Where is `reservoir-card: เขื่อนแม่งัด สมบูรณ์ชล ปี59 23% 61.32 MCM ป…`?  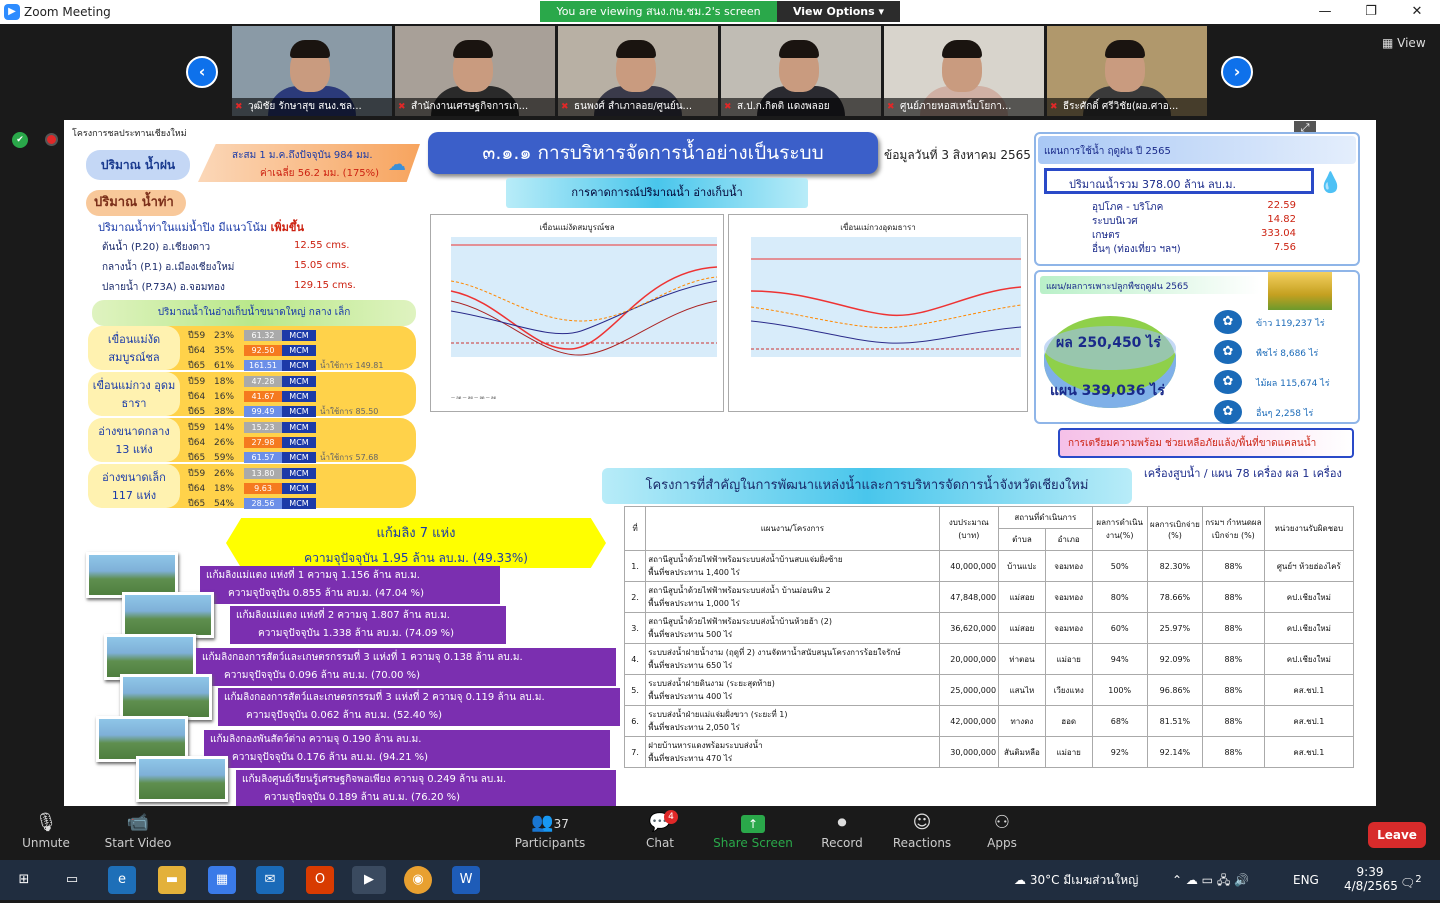 reservoir-card: เขื่อนแม่งัด สมบูรณ์ชล ปี59 23% 61.32 MCM ป… is located at coordinates (252, 348).